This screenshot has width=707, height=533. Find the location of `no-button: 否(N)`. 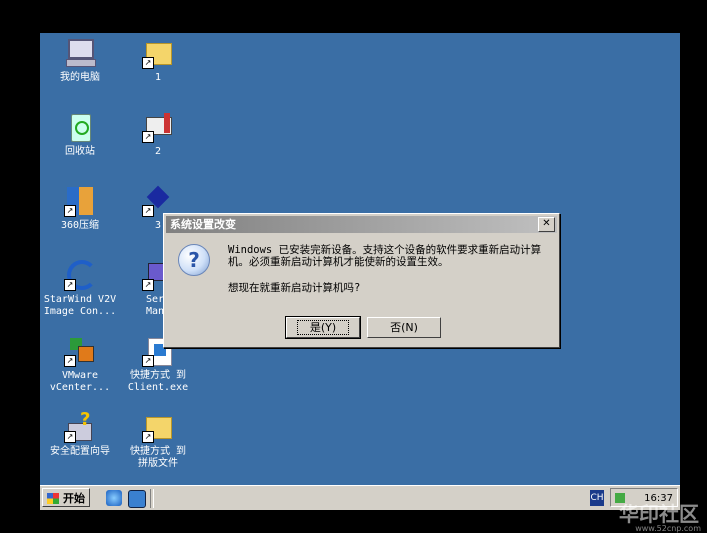

no-button: 否(N) is located at coordinates (404, 327).